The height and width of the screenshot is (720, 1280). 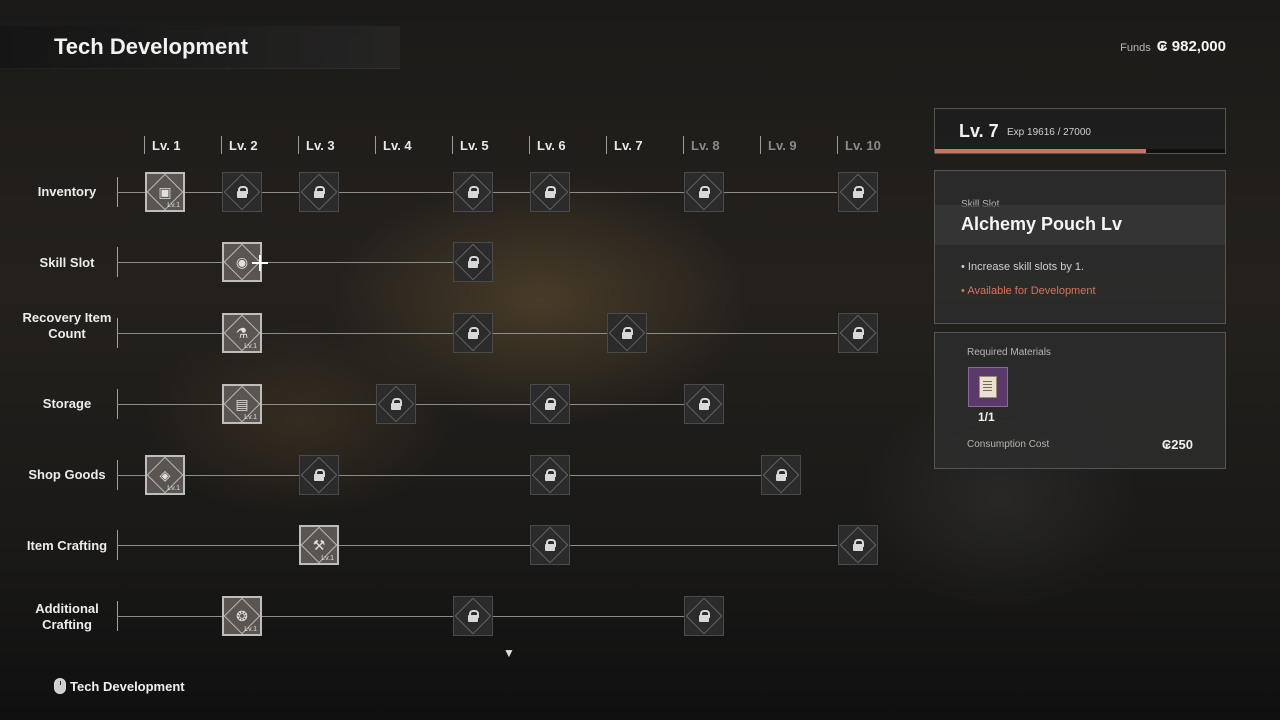 I want to click on level-header-6: Lv. 6, so click(x=547, y=145).